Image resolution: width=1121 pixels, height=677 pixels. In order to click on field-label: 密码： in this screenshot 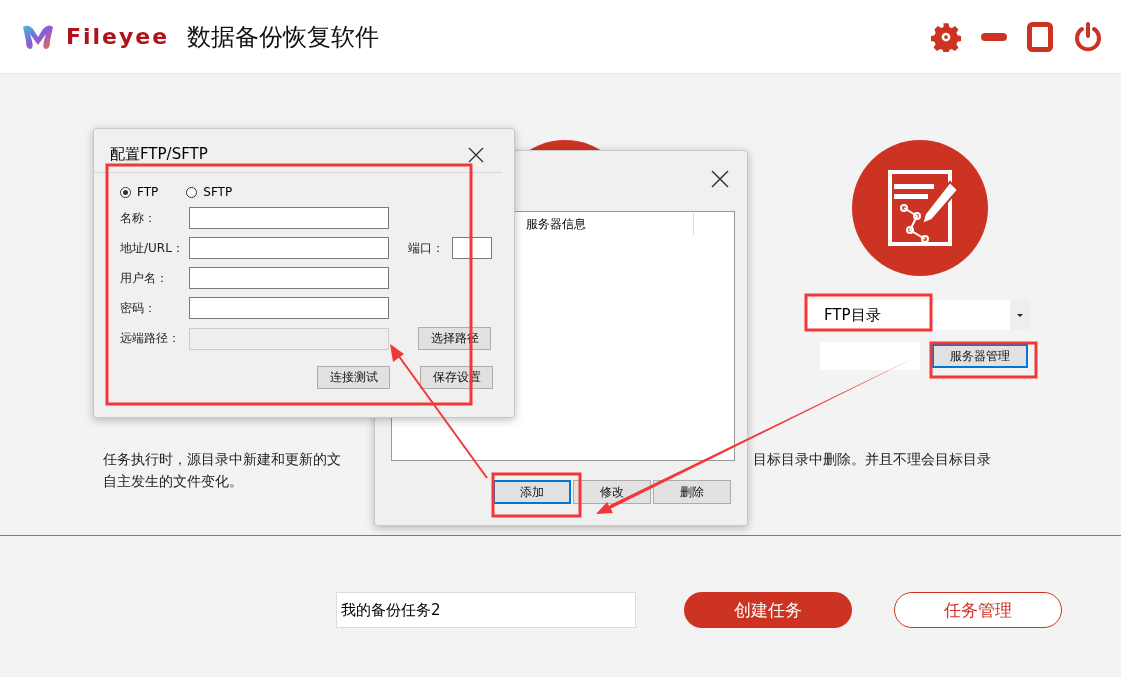, I will do `click(138, 308)`.